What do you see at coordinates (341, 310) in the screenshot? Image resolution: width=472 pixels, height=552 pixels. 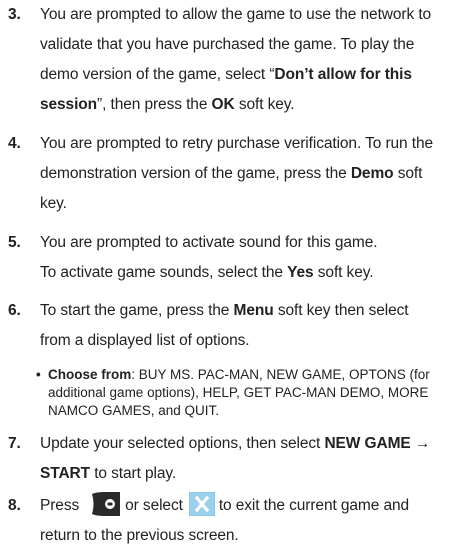 I see `step-text: soft key then select` at bounding box center [341, 310].